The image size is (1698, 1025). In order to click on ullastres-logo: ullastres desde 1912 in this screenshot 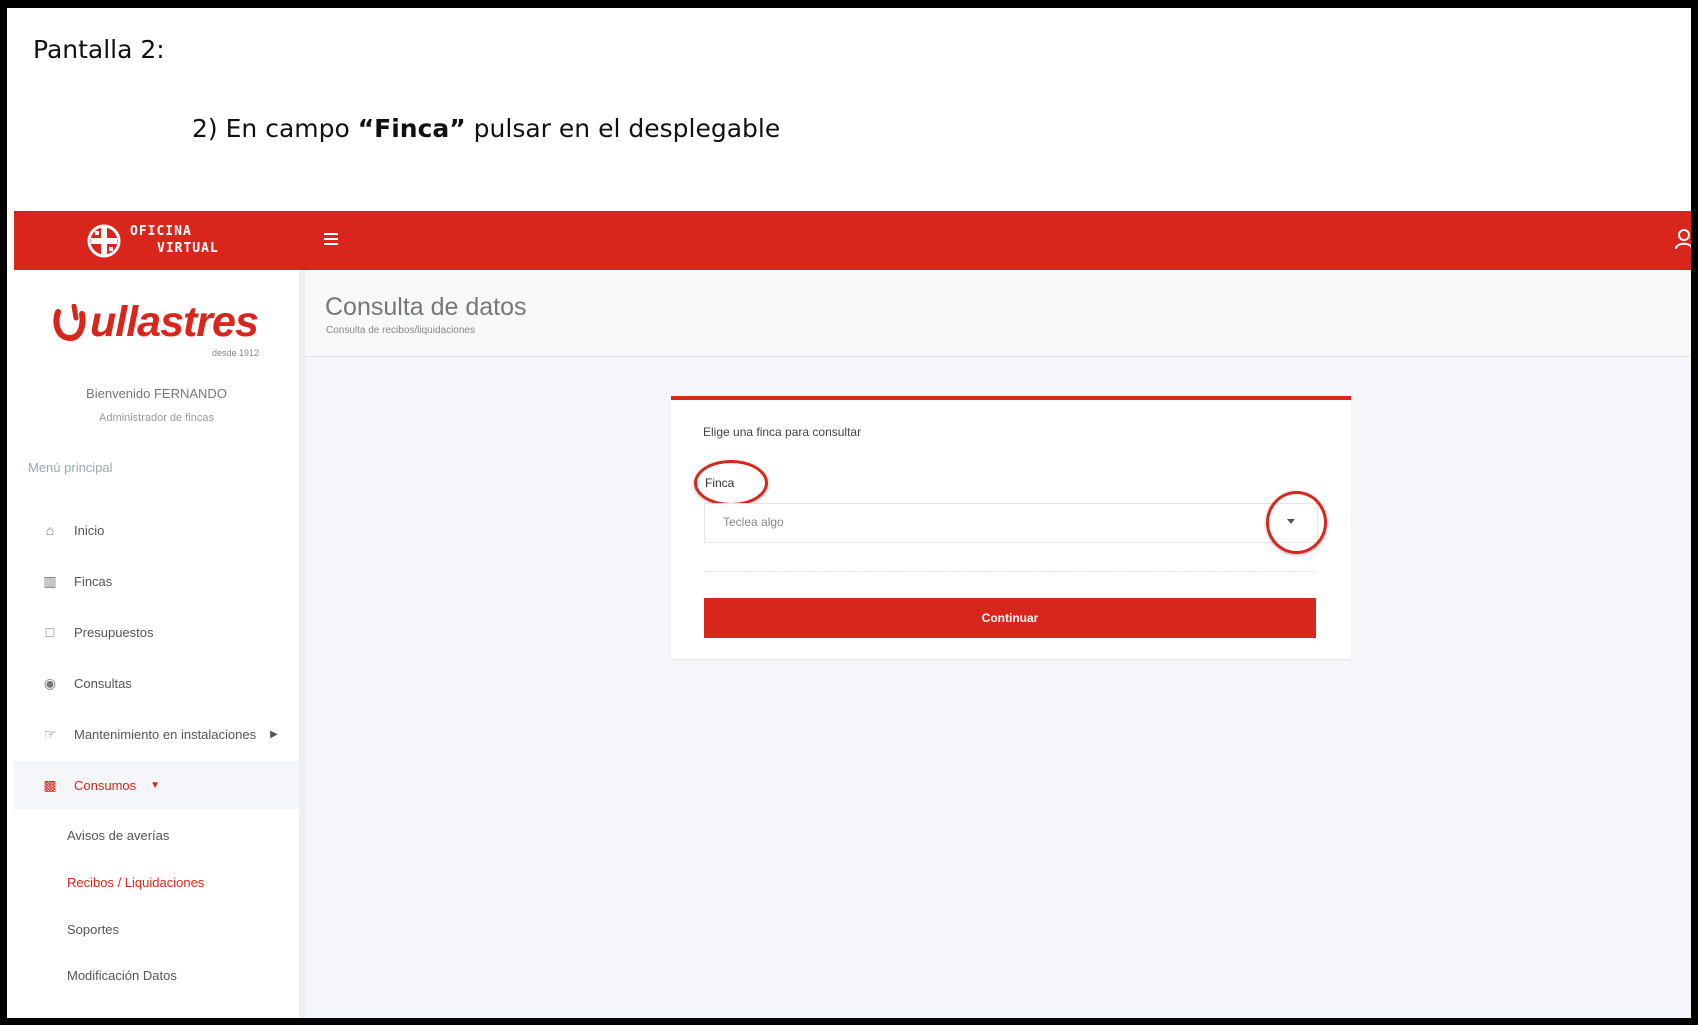, I will do `click(162, 333)`.